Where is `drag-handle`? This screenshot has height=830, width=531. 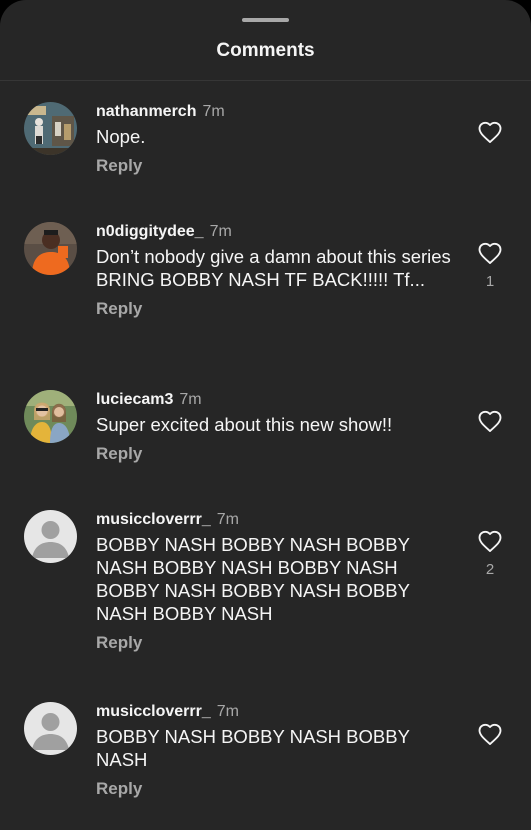 drag-handle is located at coordinates (265, 20).